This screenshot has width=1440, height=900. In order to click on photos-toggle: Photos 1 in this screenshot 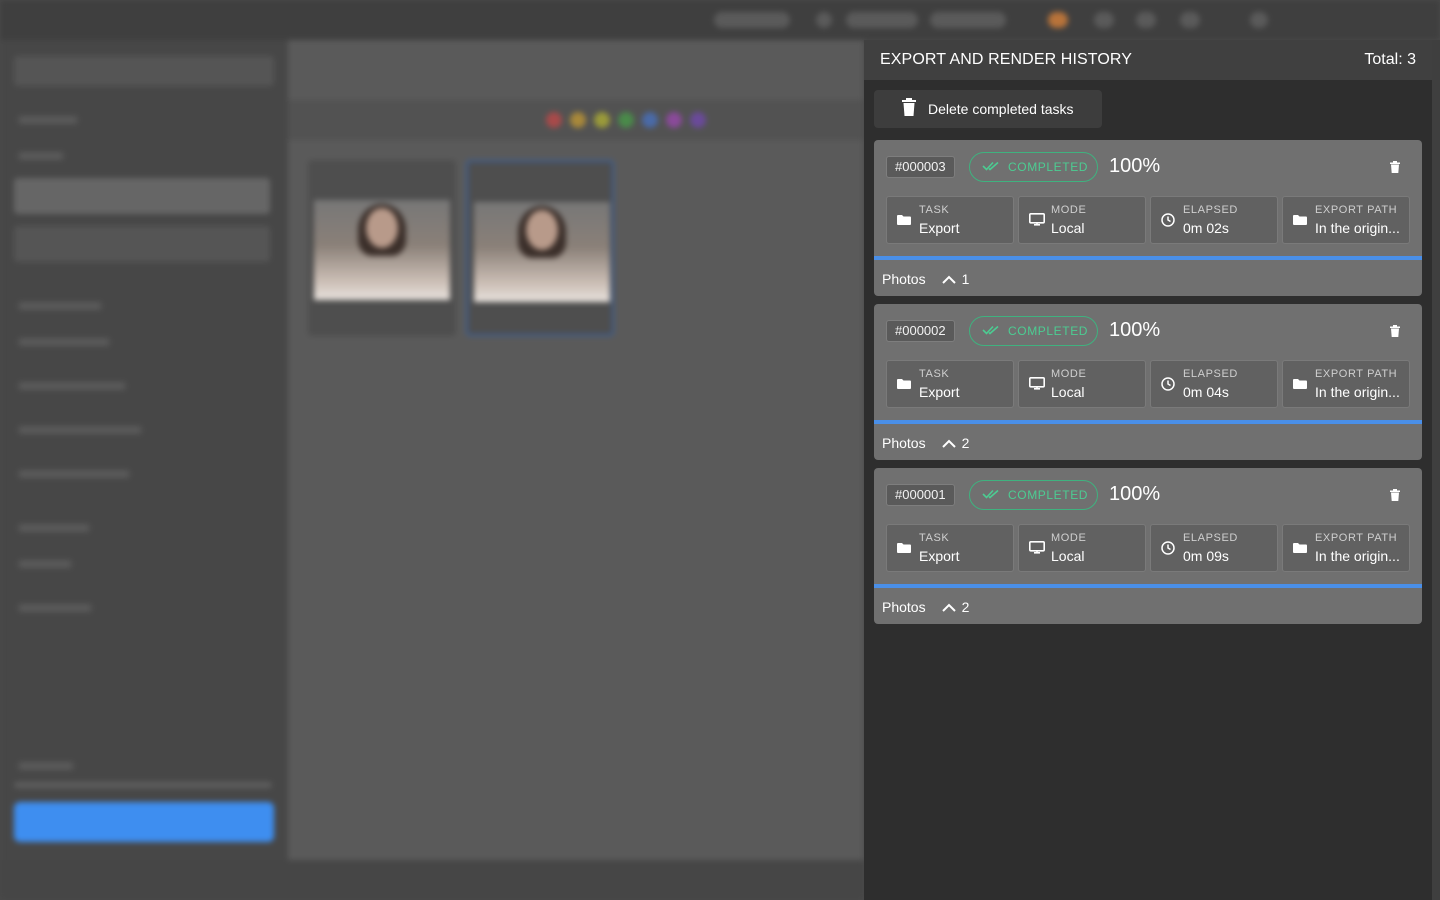, I will do `click(925, 279)`.